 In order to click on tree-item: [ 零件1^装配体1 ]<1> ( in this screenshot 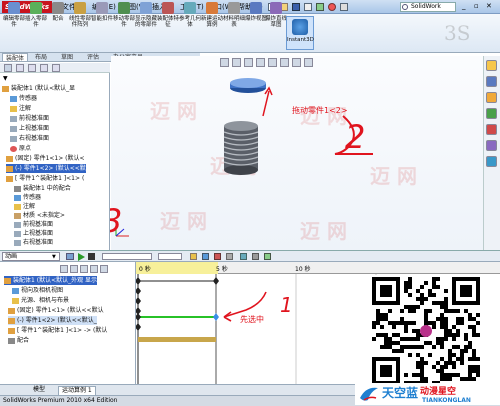, I will do `click(45, 178)`.